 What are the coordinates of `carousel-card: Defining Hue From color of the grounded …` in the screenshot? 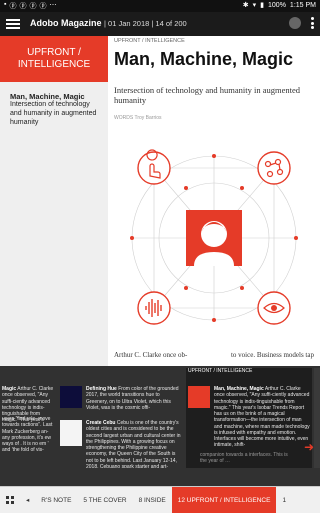 It's located at (122, 418).